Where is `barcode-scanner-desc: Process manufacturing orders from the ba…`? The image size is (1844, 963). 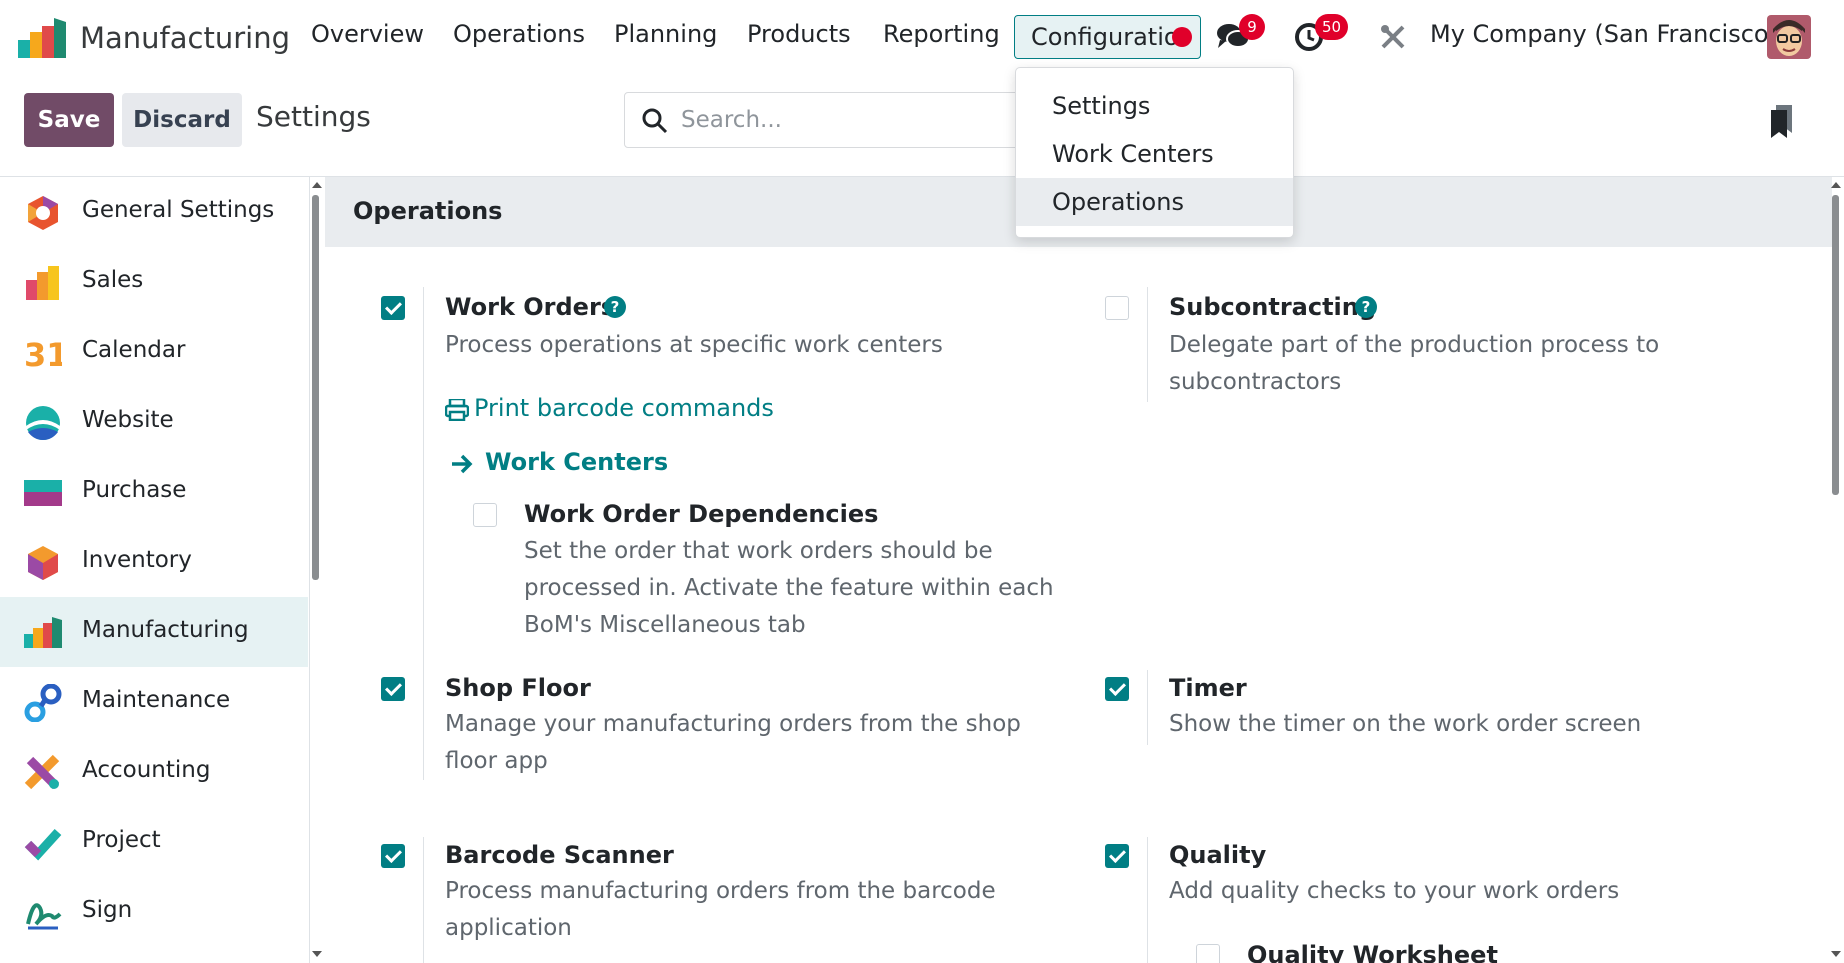
barcode-scanner-desc: Process manufacturing orders from the ba… is located at coordinates (720, 909).